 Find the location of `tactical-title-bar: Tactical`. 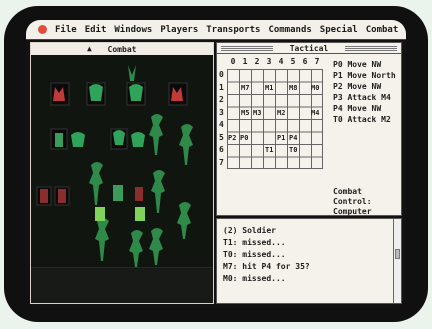

tactical-title-bar: Tactical is located at coordinates (309, 48).